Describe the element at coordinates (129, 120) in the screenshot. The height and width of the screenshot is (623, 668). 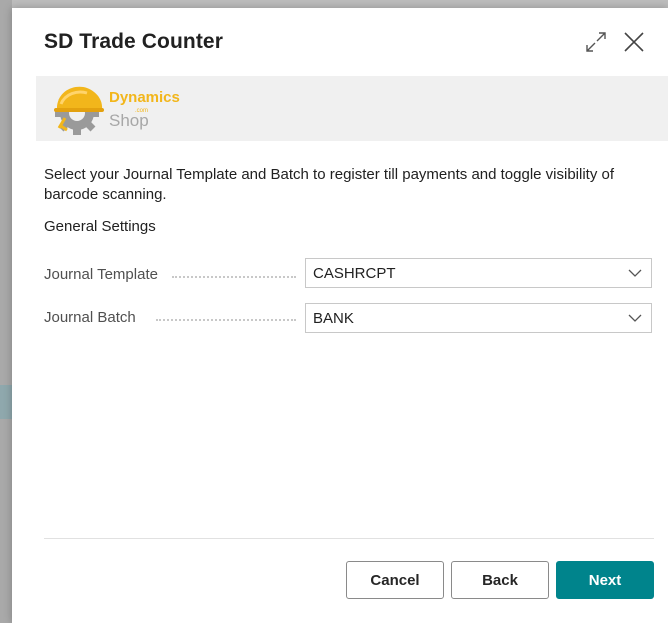
I see `logo-wordmark-shop: Shop` at that location.